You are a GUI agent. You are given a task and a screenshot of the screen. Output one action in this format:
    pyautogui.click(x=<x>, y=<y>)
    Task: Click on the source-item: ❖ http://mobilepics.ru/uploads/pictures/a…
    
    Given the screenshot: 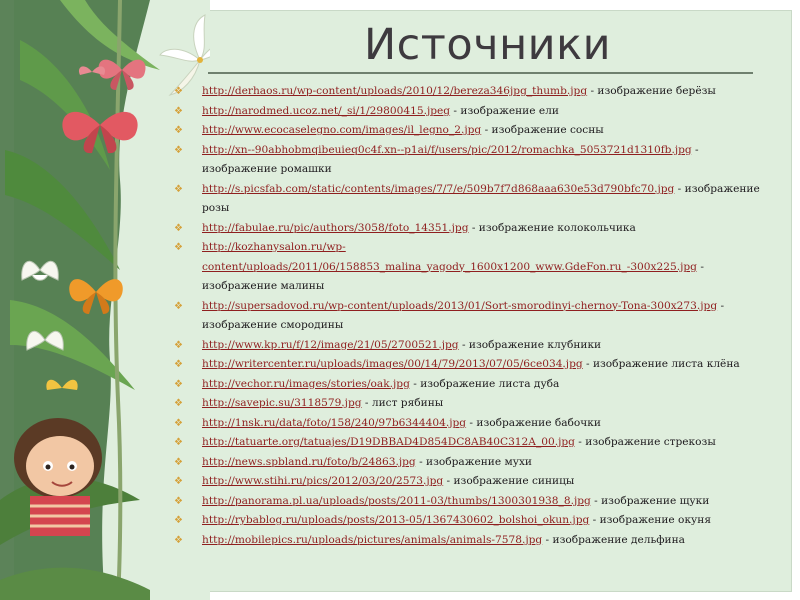 What is the action you would take?
    pyautogui.click(x=474, y=541)
    